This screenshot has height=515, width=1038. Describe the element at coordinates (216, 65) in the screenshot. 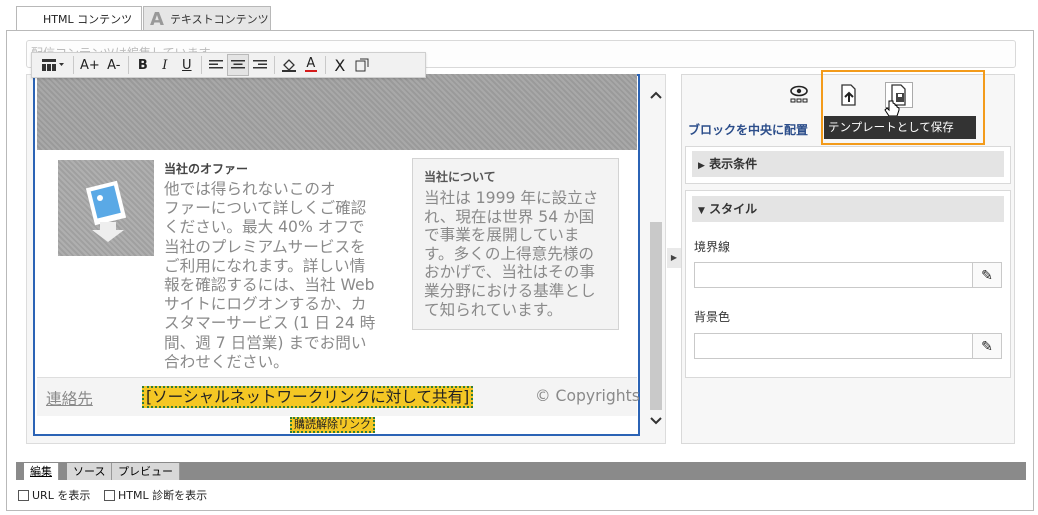

I see `align-left-icon` at that location.